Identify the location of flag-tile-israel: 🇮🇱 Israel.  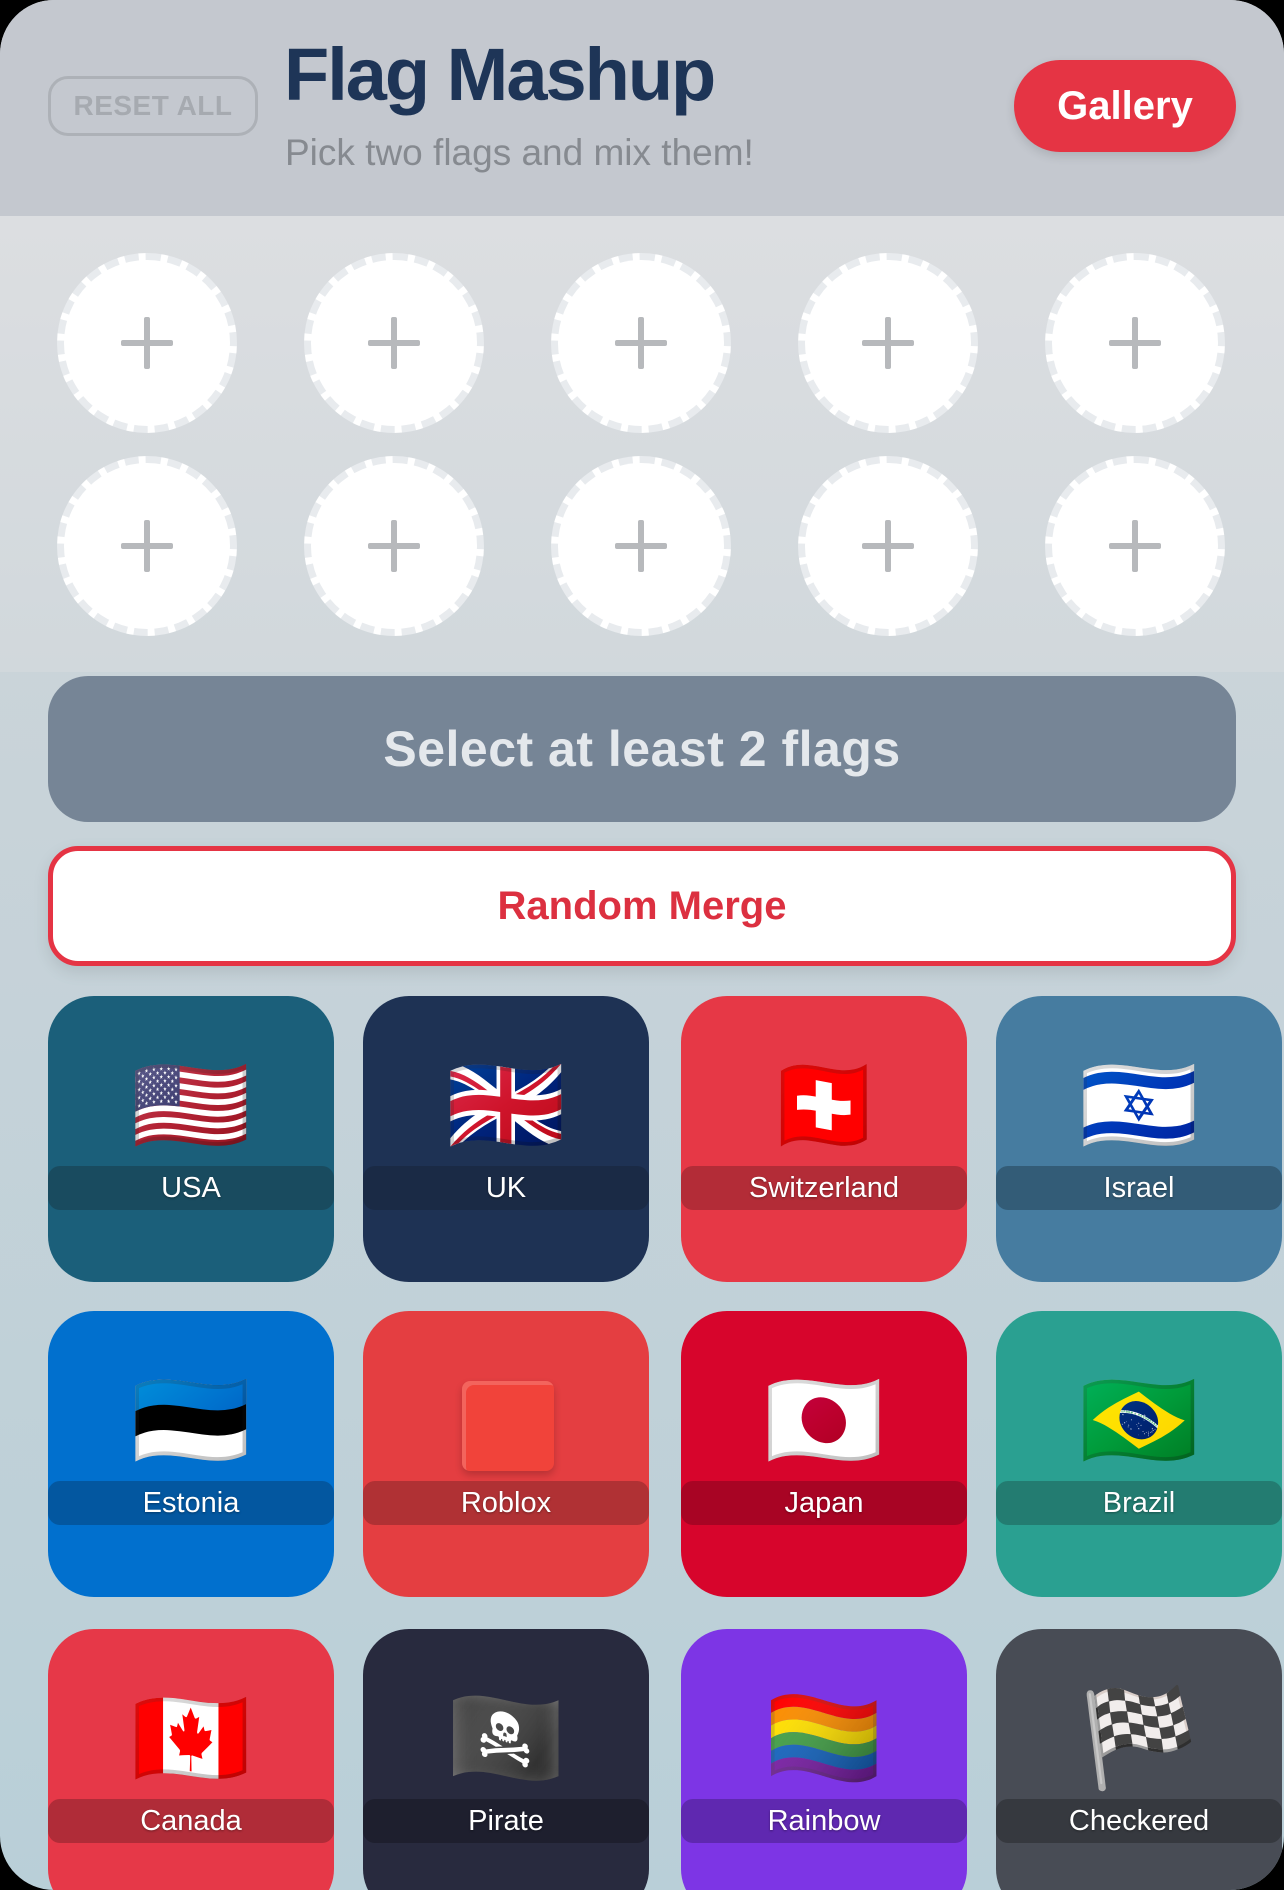
(1139, 1139).